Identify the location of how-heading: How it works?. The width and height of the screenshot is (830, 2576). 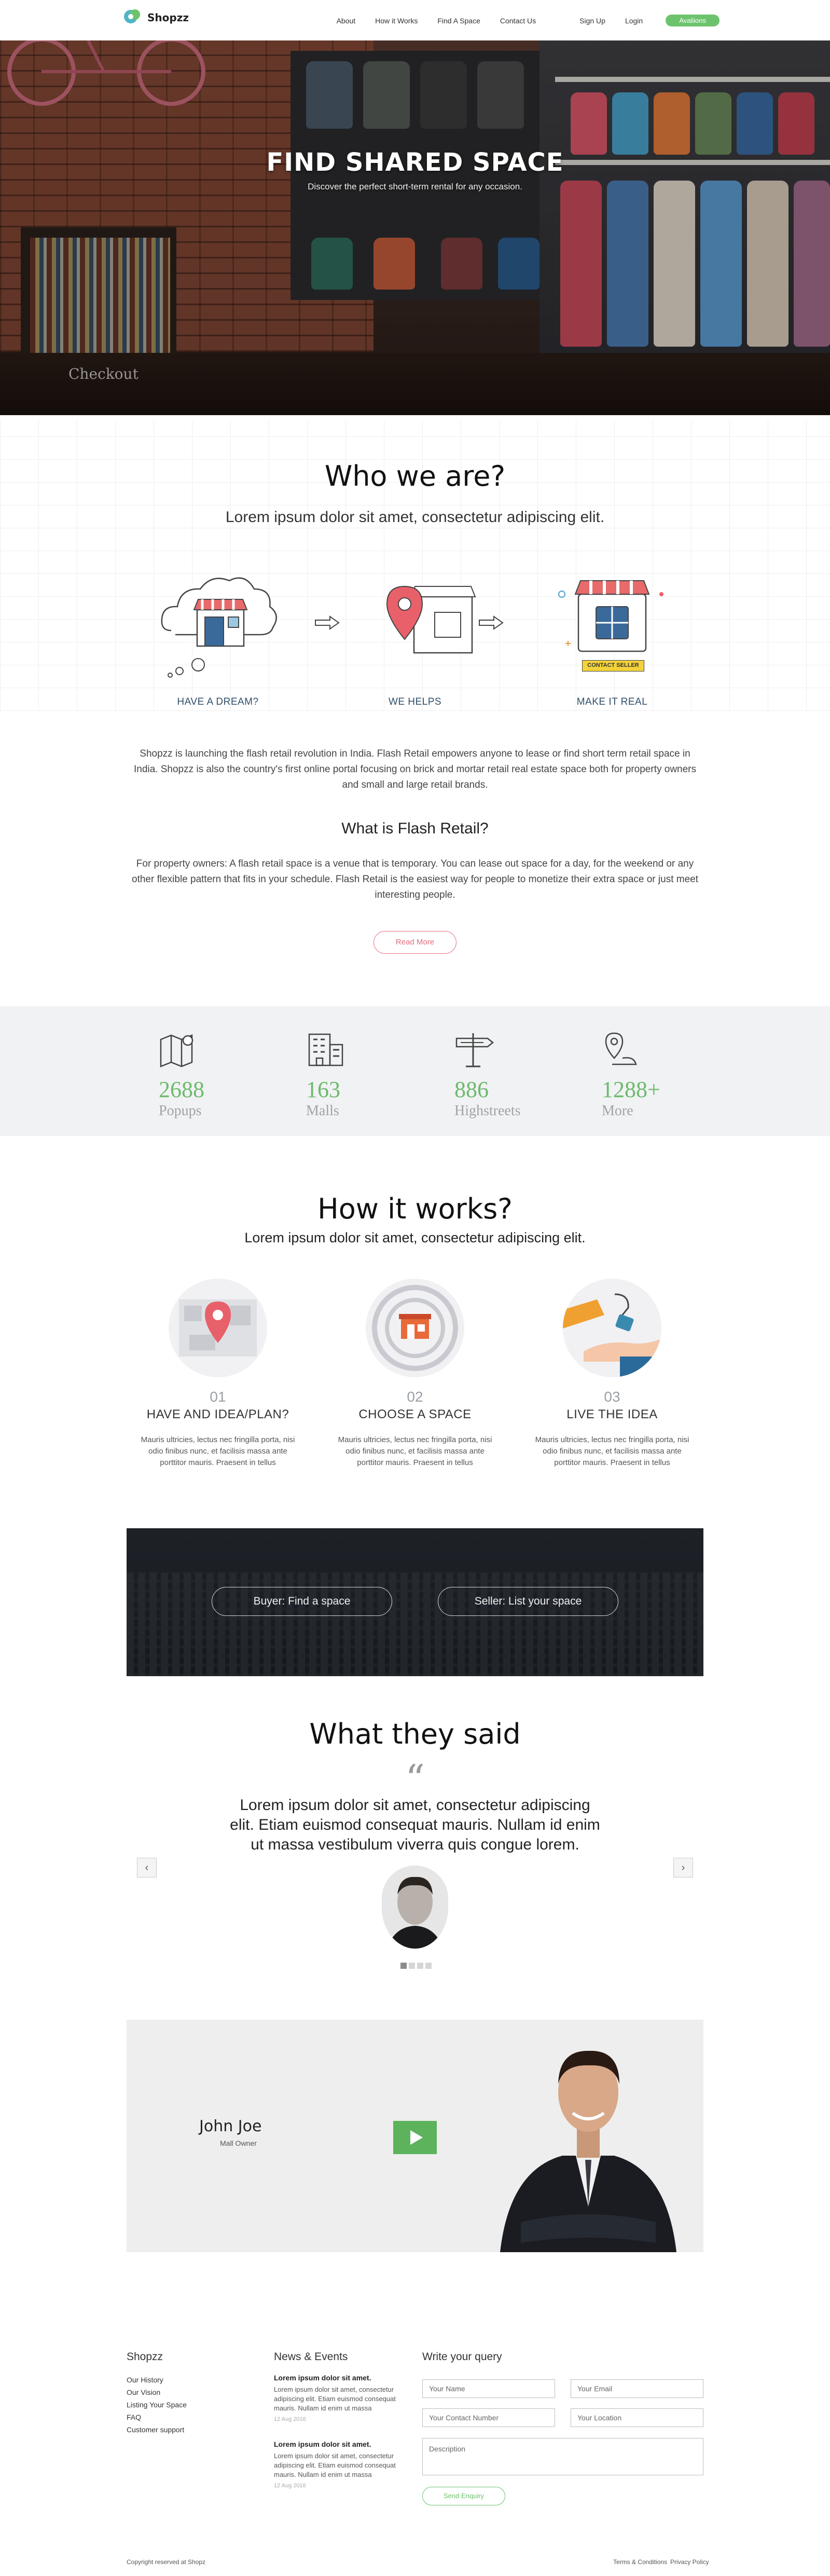
(415, 1209).